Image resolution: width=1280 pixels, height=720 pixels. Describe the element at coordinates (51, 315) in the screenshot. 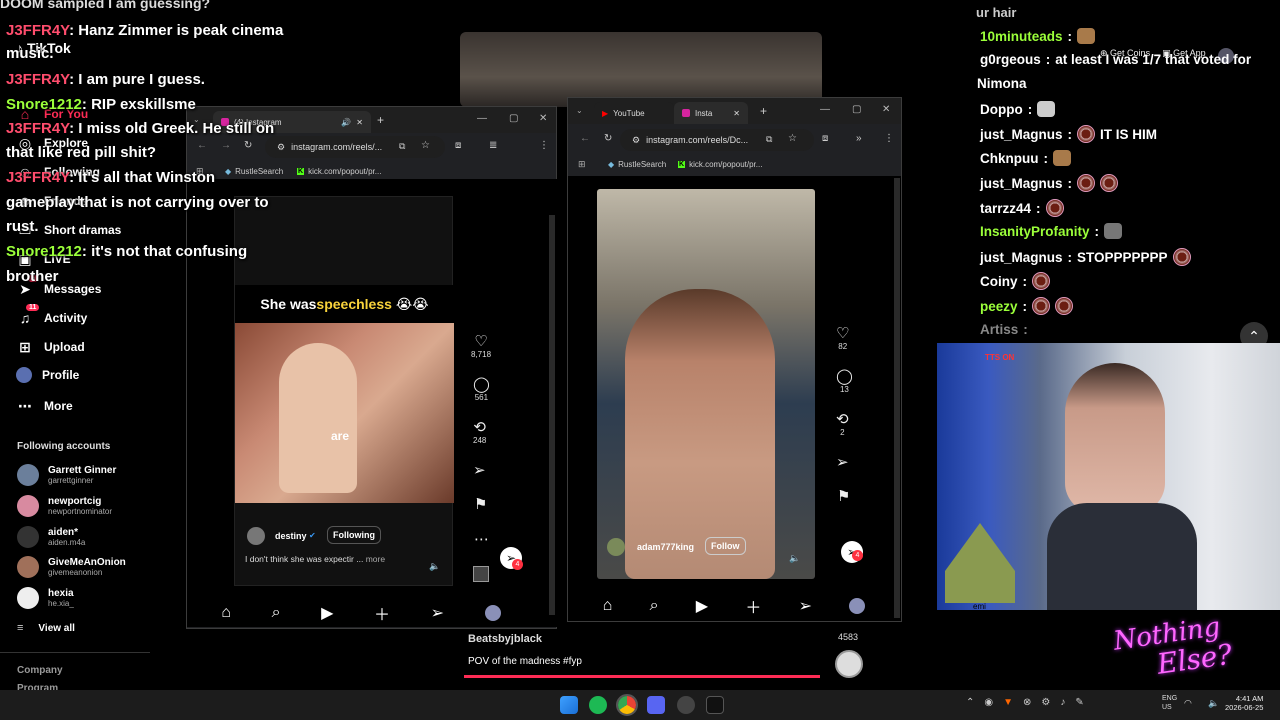

I see `nav-activity: ♫ Activity 11` at that location.